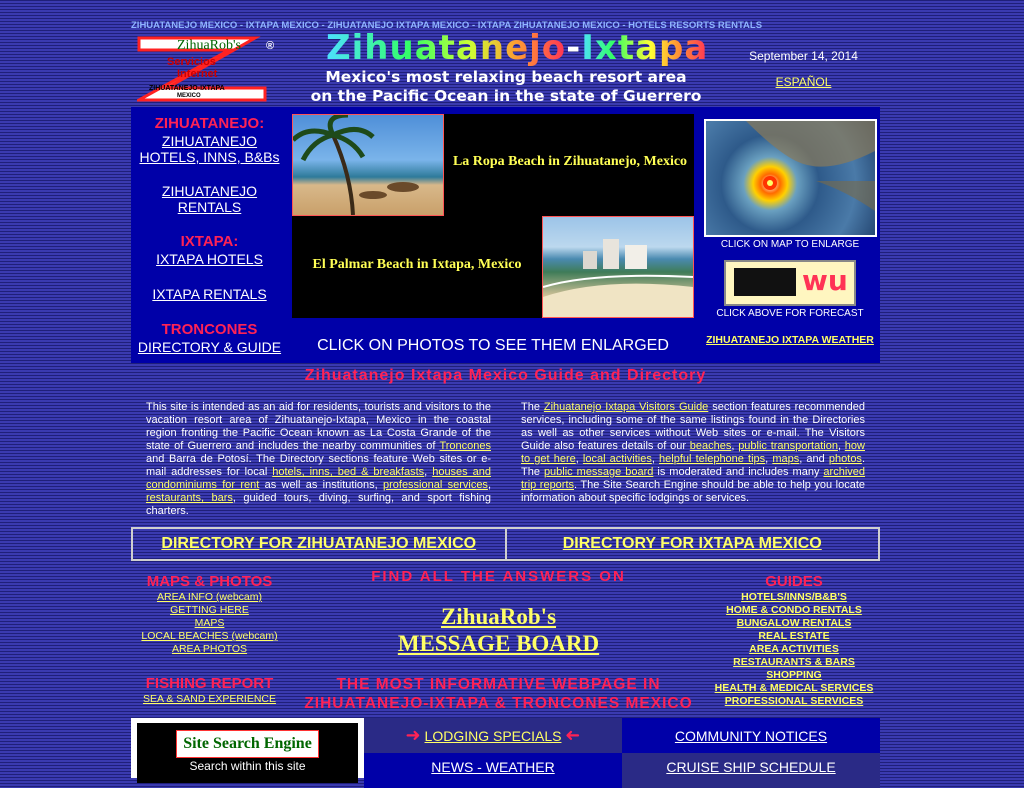 Image resolution: width=1024 pixels, height=788 pixels. I want to click on forecast-note: CLICK ABOVE FOR FORECAST, so click(790, 313).